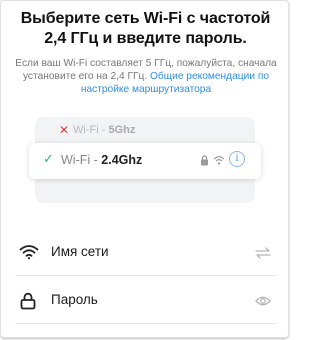 This screenshot has height=340, width=320. I want to click on wifi-5ghz-prefix: Wi-Fi -, so click(91, 130).